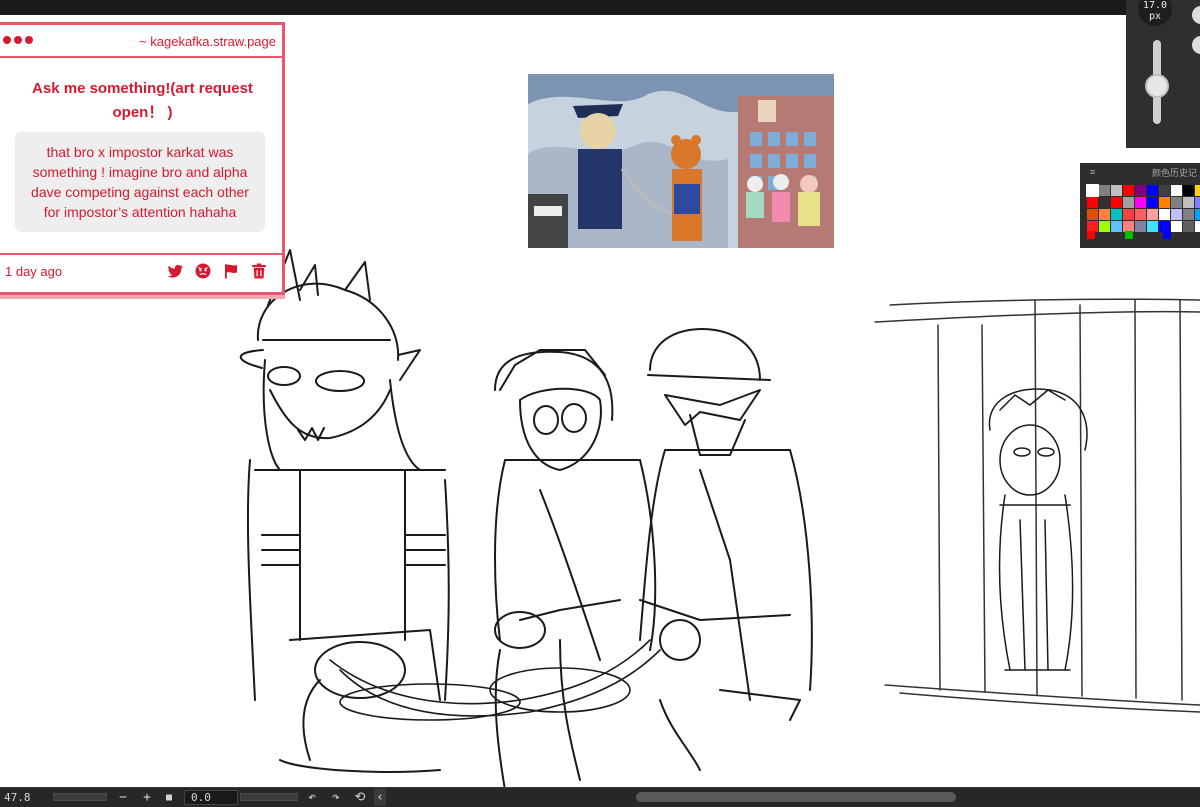 This screenshot has height=807, width=1200. What do you see at coordinates (380, 797) in the screenshot?
I see `collapse-icon: ‹` at bounding box center [380, 797].